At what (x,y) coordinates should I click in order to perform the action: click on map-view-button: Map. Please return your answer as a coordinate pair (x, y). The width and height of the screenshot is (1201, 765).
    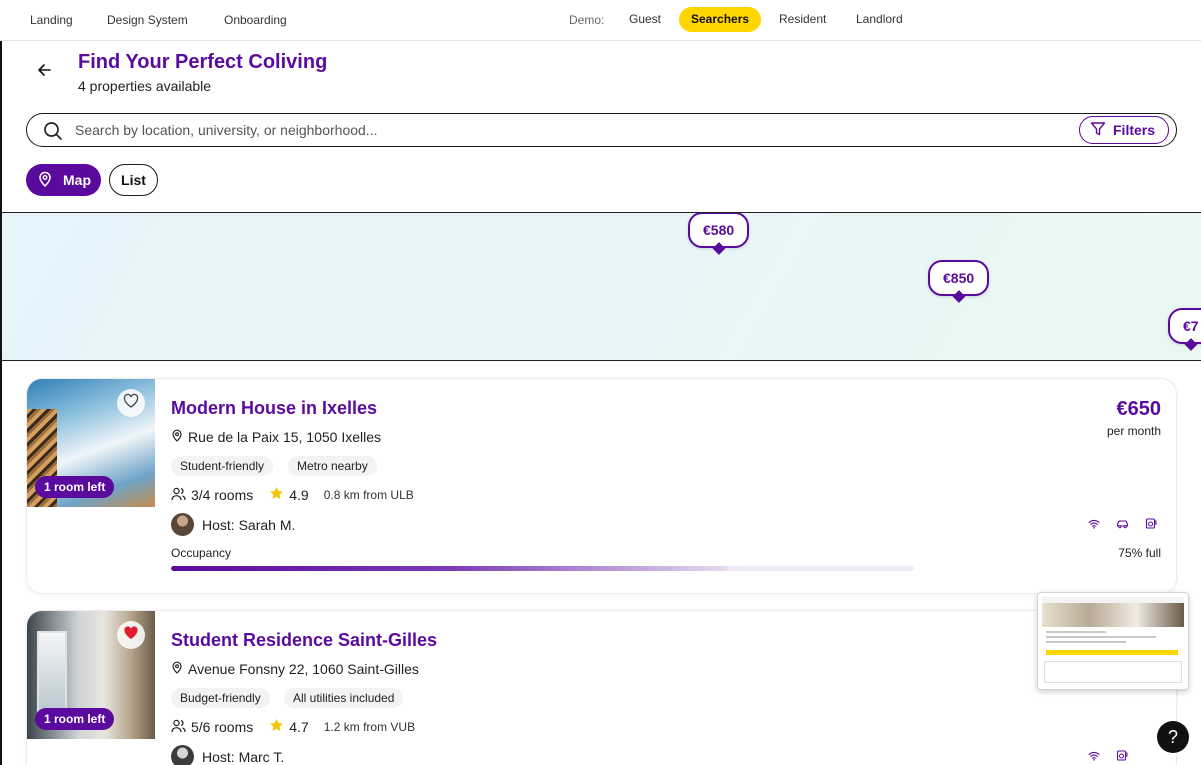
    Looking at the image, I should click on (63, 180).